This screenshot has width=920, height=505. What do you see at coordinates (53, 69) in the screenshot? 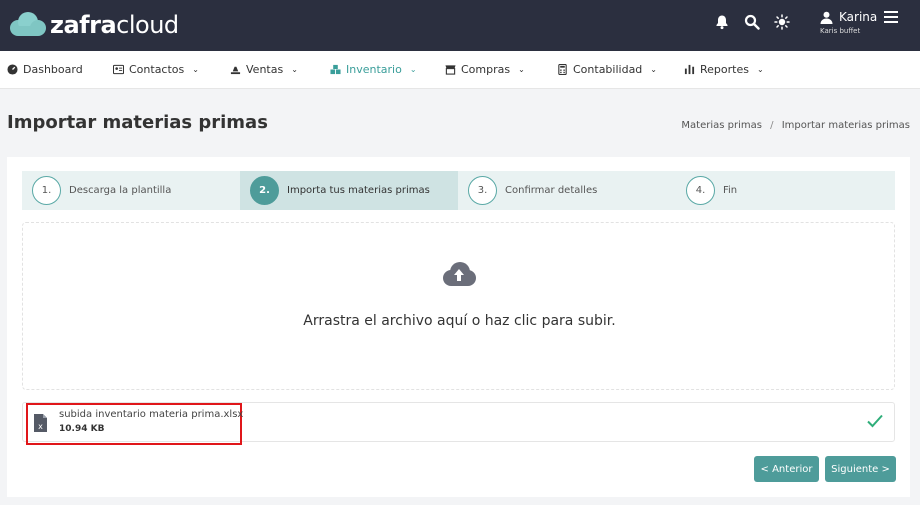
I see `nav-item-label: Dashboard` at bounding box center [53, 69].